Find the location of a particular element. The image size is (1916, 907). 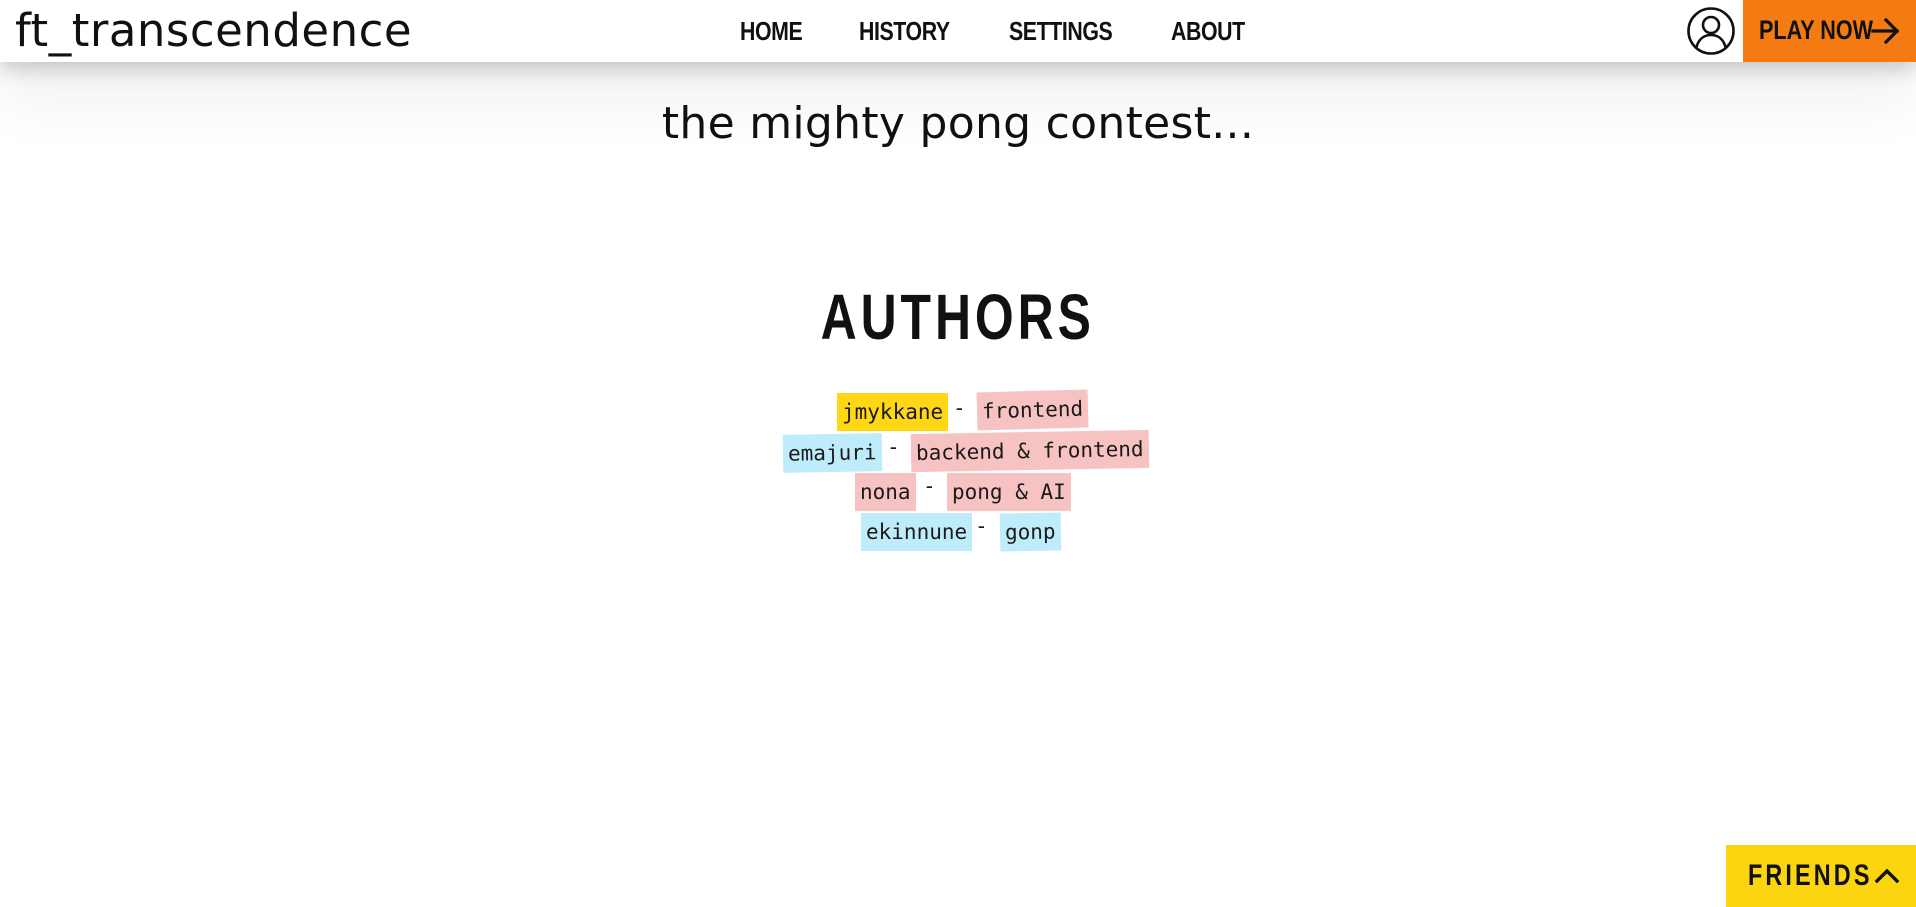

author-name-tag: jmykkane is located at coordinates (893, 412).